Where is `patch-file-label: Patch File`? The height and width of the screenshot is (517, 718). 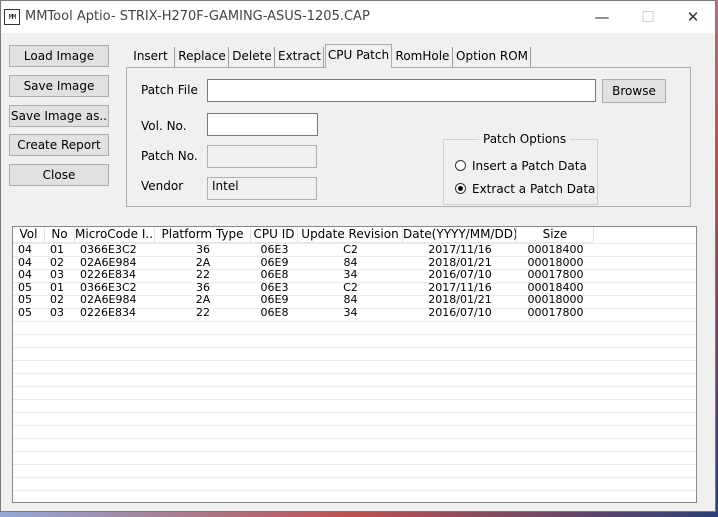
patch-file-label: Patch File is located at coordinates (169, 90).